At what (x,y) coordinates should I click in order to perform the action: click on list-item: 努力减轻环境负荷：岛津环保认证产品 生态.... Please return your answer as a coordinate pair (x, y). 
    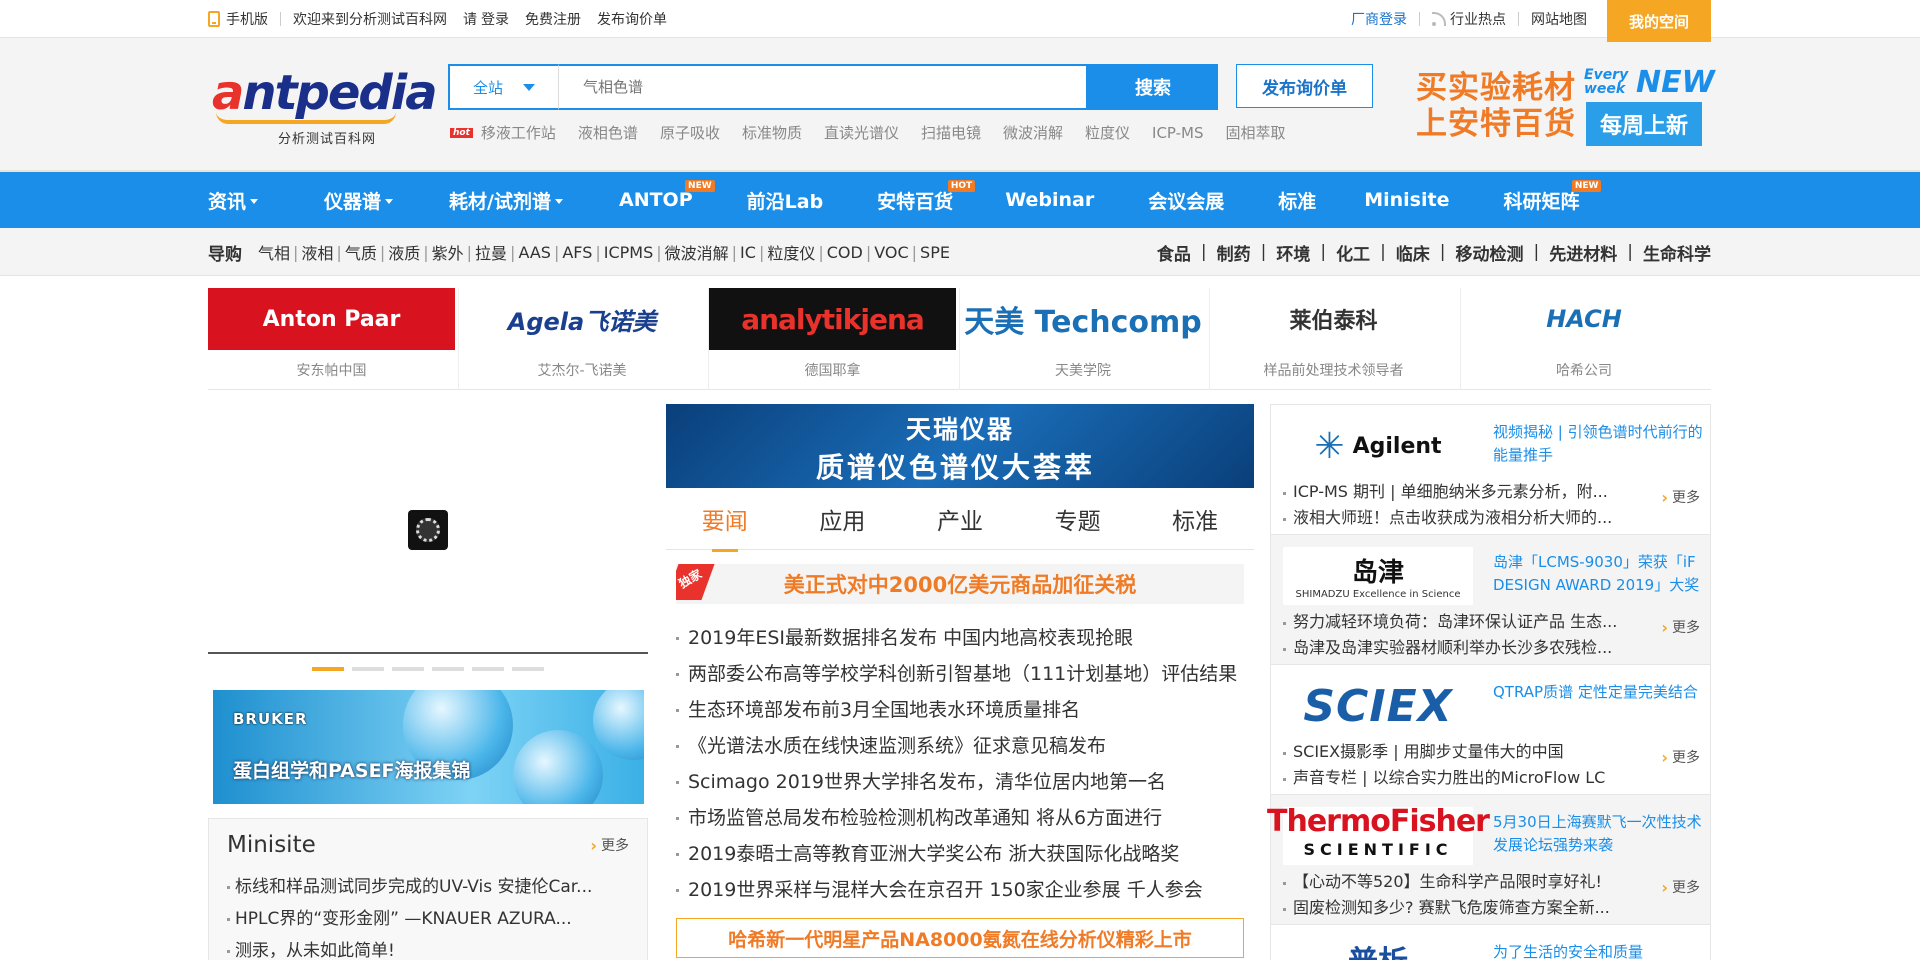
    Looking at the image, I should click on (1453, 622).